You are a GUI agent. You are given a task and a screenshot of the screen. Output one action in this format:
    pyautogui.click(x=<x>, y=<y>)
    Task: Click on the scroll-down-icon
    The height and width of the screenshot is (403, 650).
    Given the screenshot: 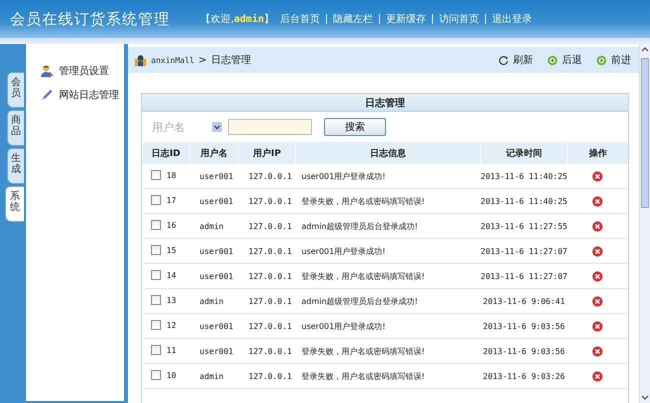 What is the action you would take?
    pyautogui.click(x=645, y=397)
    